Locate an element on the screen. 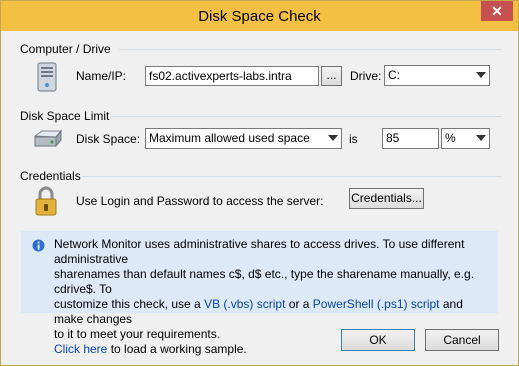 Image resolution: width=519 pixels, height=366 pixels. ok-button: OK is located at coordinates (378, 340).